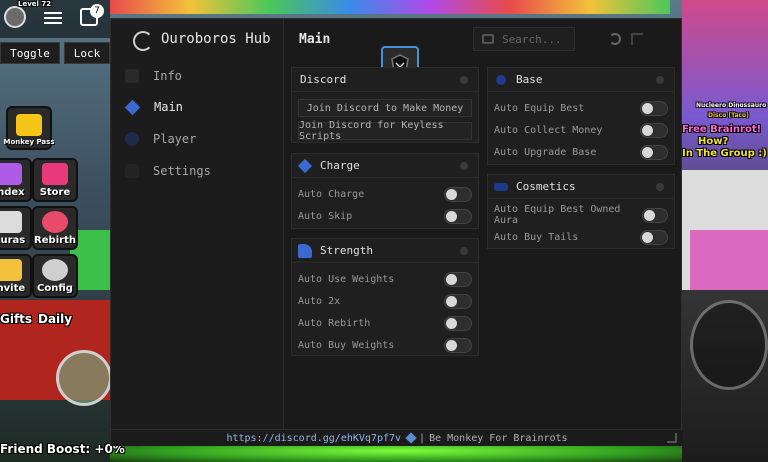  I want to click on base-section-header: Base, so click(581, 80).